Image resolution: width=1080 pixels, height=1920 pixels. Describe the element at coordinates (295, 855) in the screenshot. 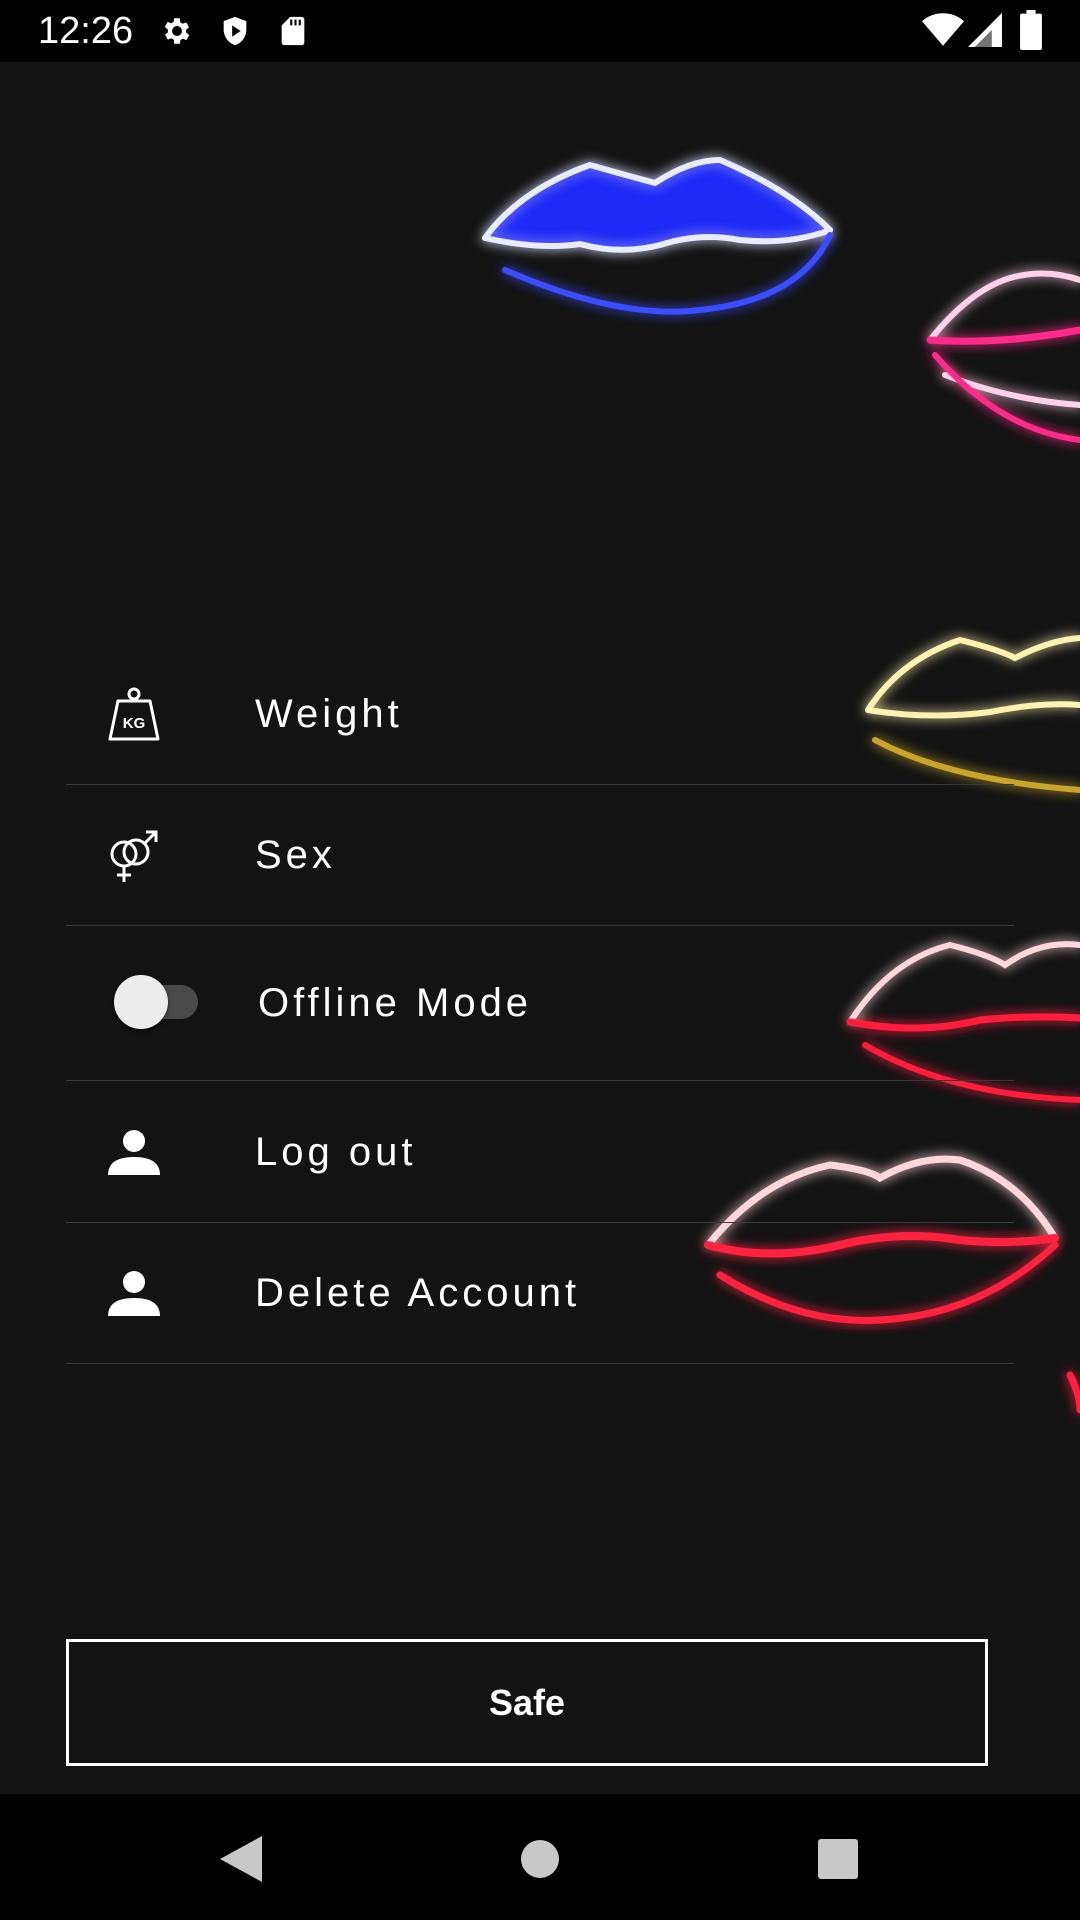

I see `sex-label: Sex` at that location.